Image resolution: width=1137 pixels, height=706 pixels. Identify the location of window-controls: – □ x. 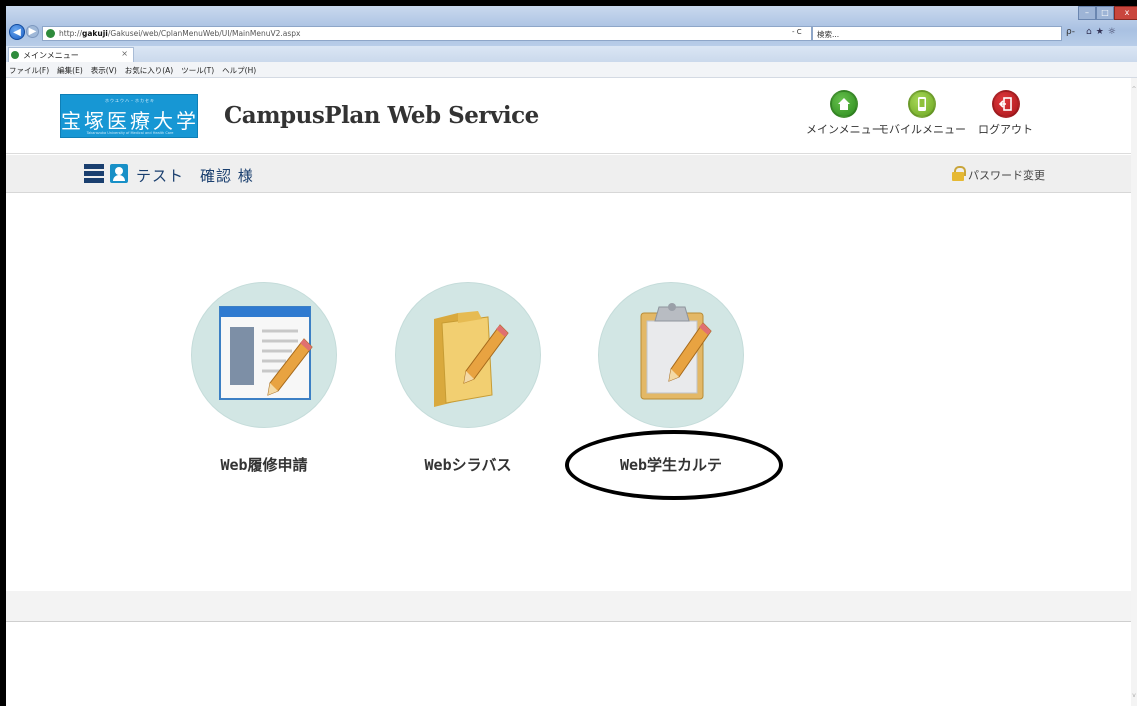
(1107, 13).